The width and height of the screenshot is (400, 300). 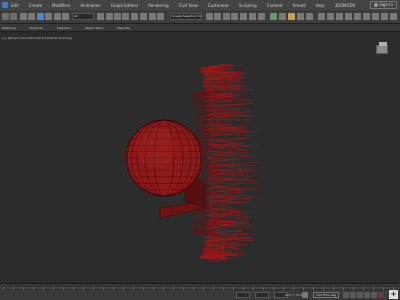 I want to click on select-by-name-icon, so click(x=100, y=16).